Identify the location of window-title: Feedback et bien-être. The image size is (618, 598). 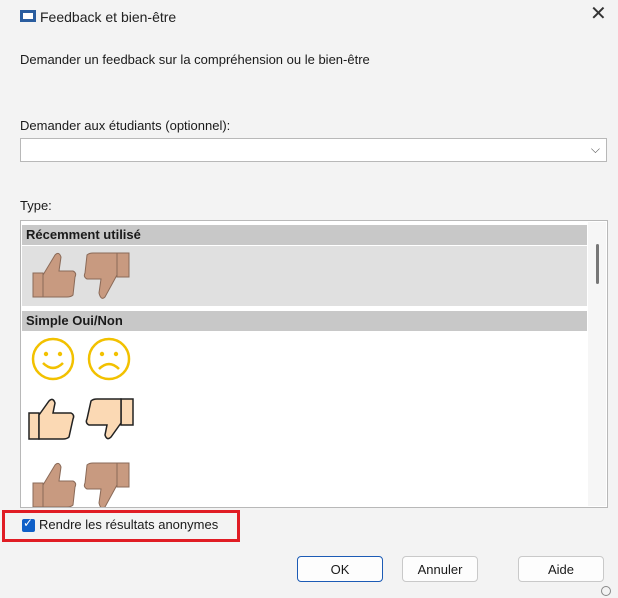
(108, 17).